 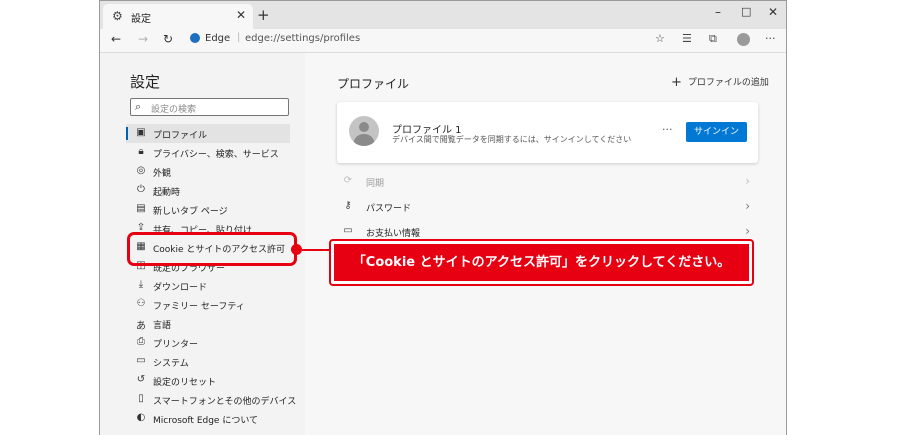 What do you see at coordinates (141, 379) in the screenshot?
I see `reset-icon: ↺` at bounding box center [141, 379].